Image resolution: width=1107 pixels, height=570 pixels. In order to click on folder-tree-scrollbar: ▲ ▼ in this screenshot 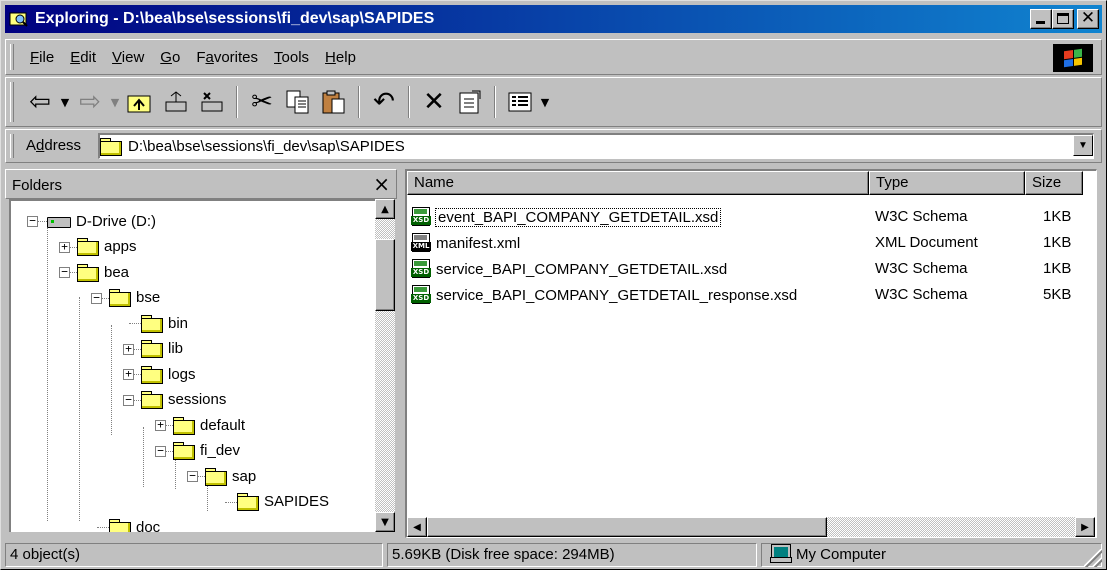, I will do `click(385, 365)`.